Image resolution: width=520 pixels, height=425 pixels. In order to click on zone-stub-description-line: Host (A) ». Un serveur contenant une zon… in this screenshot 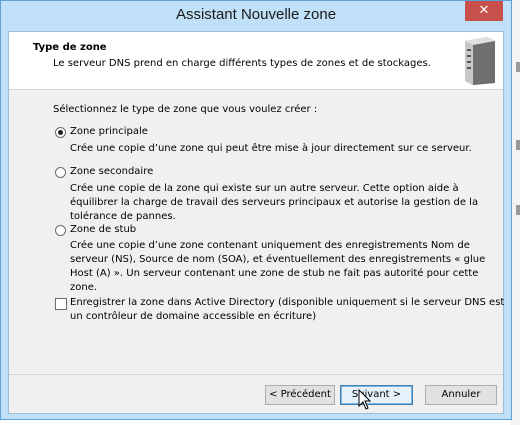, I will do `click(274, 273)`.